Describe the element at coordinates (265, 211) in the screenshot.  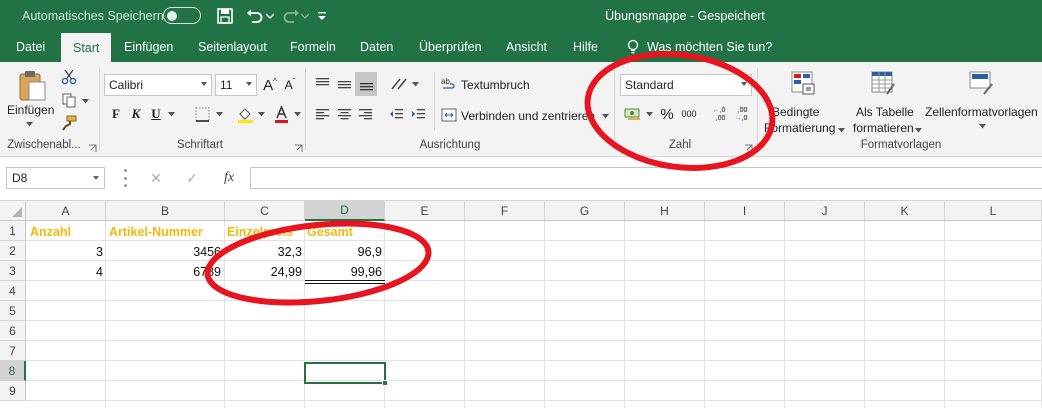
I see `column-header-c: C` at that location.